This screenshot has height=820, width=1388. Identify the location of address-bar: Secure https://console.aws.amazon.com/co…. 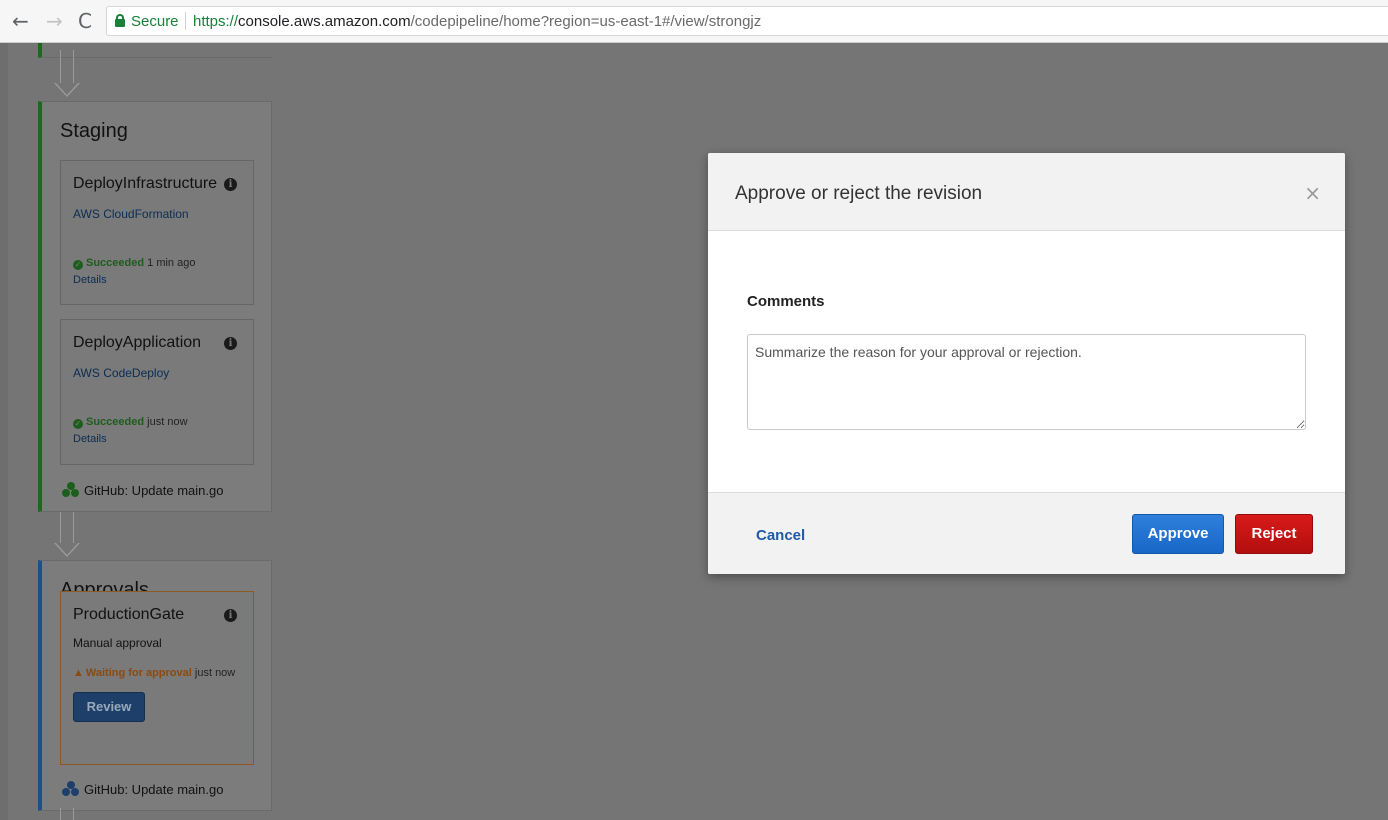
(747, 21).